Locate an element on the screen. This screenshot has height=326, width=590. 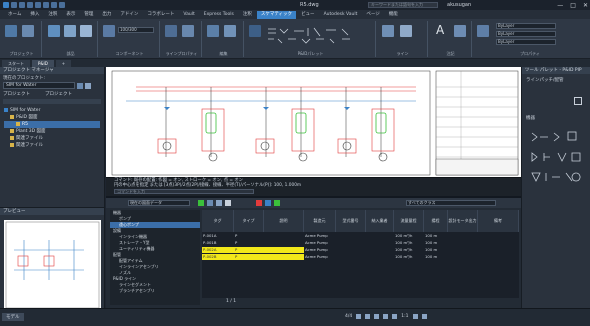
table-row: P-001B P Acme Pump 100 m³/h 100 m is located at coordinates (360, 243).